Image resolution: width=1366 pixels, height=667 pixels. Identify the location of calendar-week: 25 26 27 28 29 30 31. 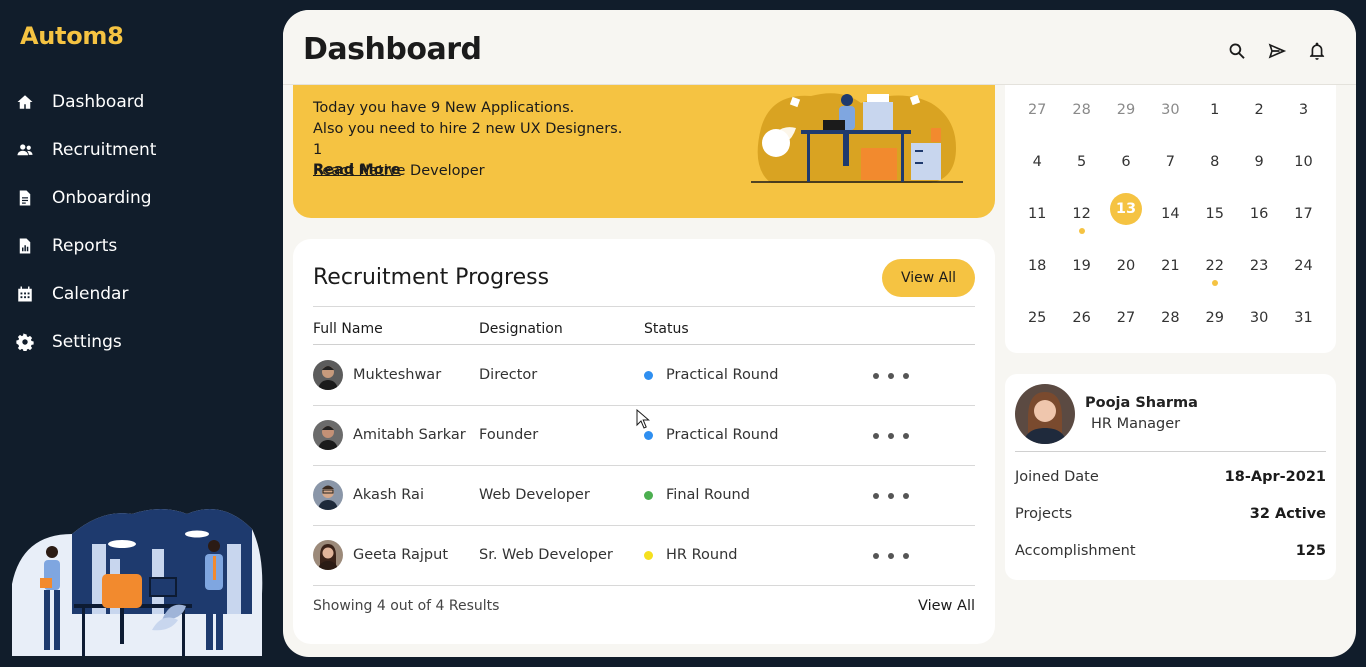
(1170, 319).